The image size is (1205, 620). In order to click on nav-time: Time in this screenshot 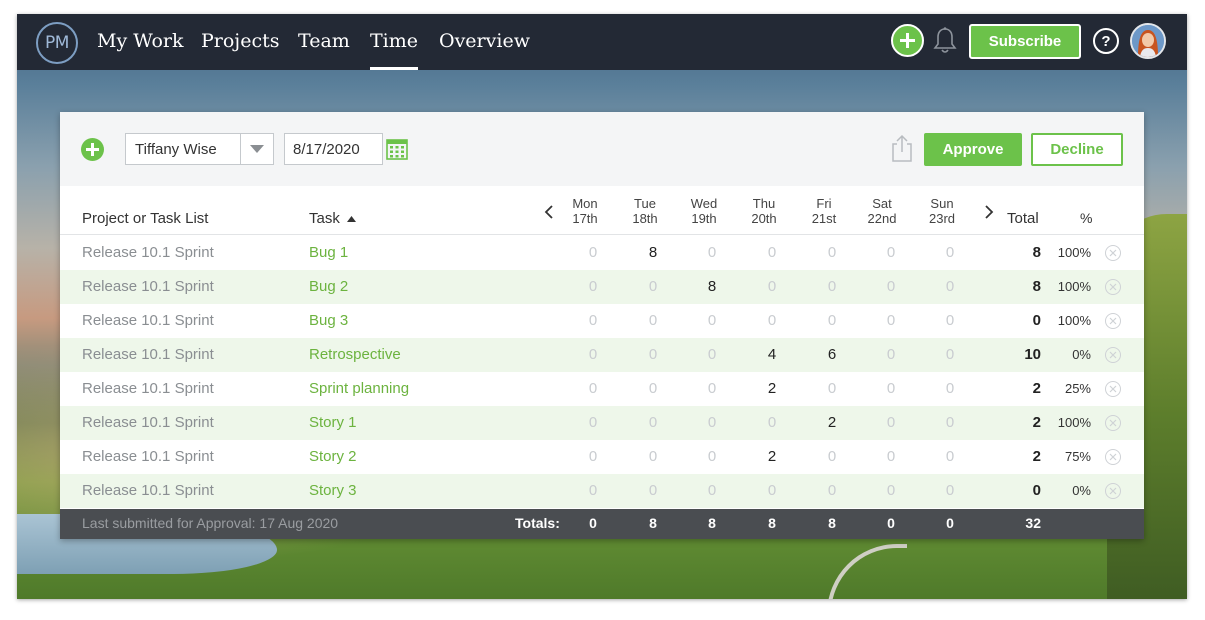, I will do `click(394, 42)`.